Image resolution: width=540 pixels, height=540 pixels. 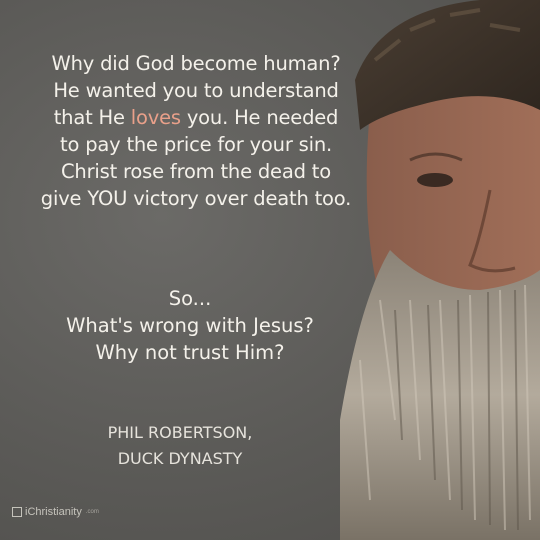 I want to click on attribution-show: DUCK DYNASTY, so click(x=180, y=458).